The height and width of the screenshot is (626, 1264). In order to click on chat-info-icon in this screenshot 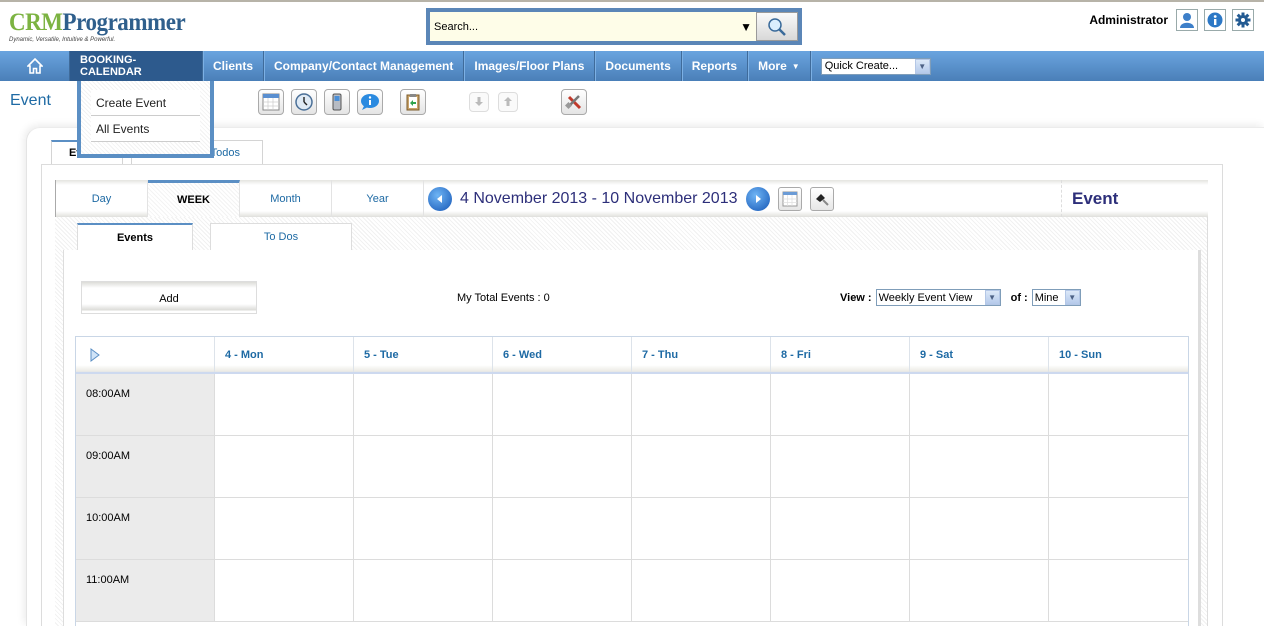, I will do `click(370, 102)`.